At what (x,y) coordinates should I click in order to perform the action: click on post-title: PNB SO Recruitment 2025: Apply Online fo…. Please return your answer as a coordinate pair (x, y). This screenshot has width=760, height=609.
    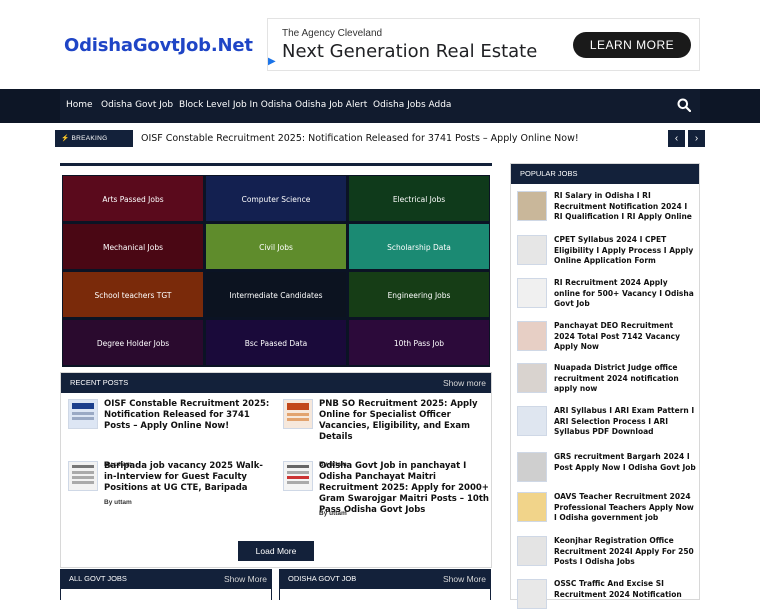
    Looking at the image, I should click on (403, 421).